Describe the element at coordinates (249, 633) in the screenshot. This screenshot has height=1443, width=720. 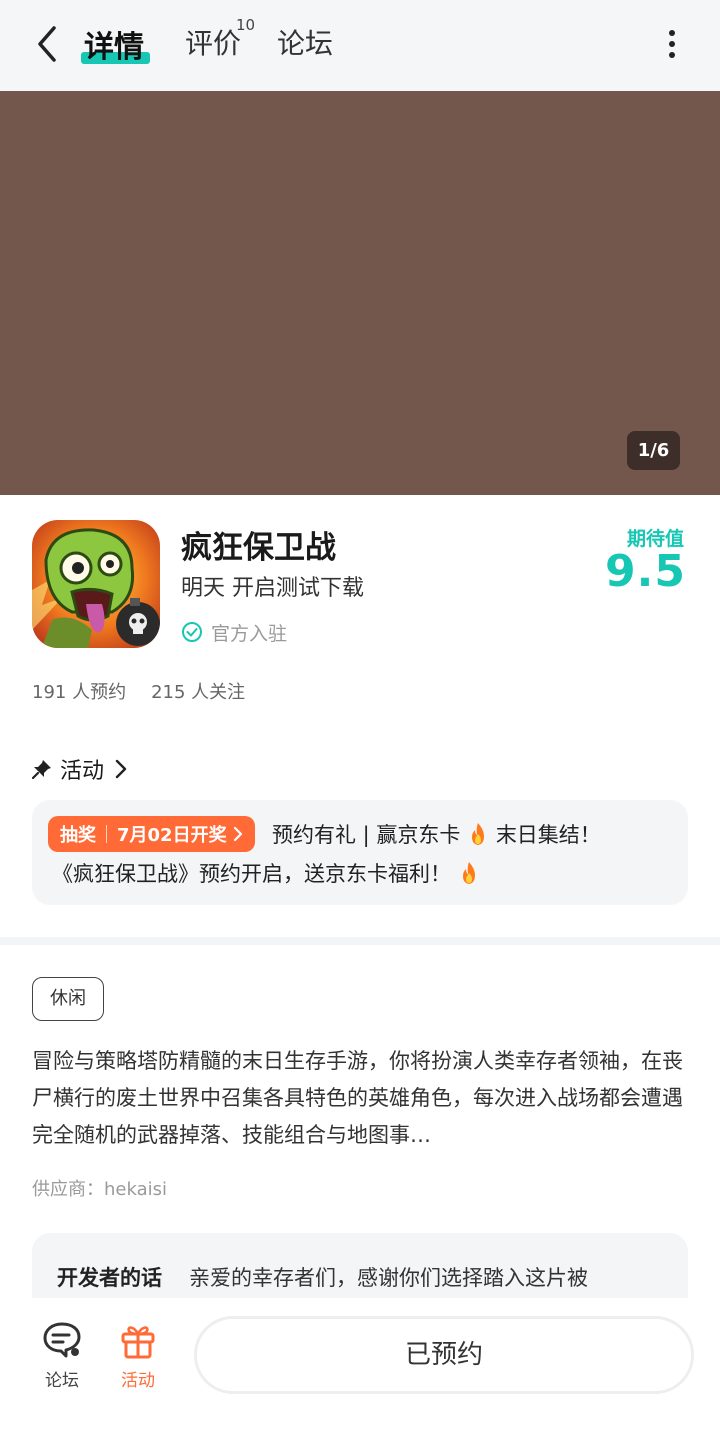
I see `official-label: 官方入驻` at that location.